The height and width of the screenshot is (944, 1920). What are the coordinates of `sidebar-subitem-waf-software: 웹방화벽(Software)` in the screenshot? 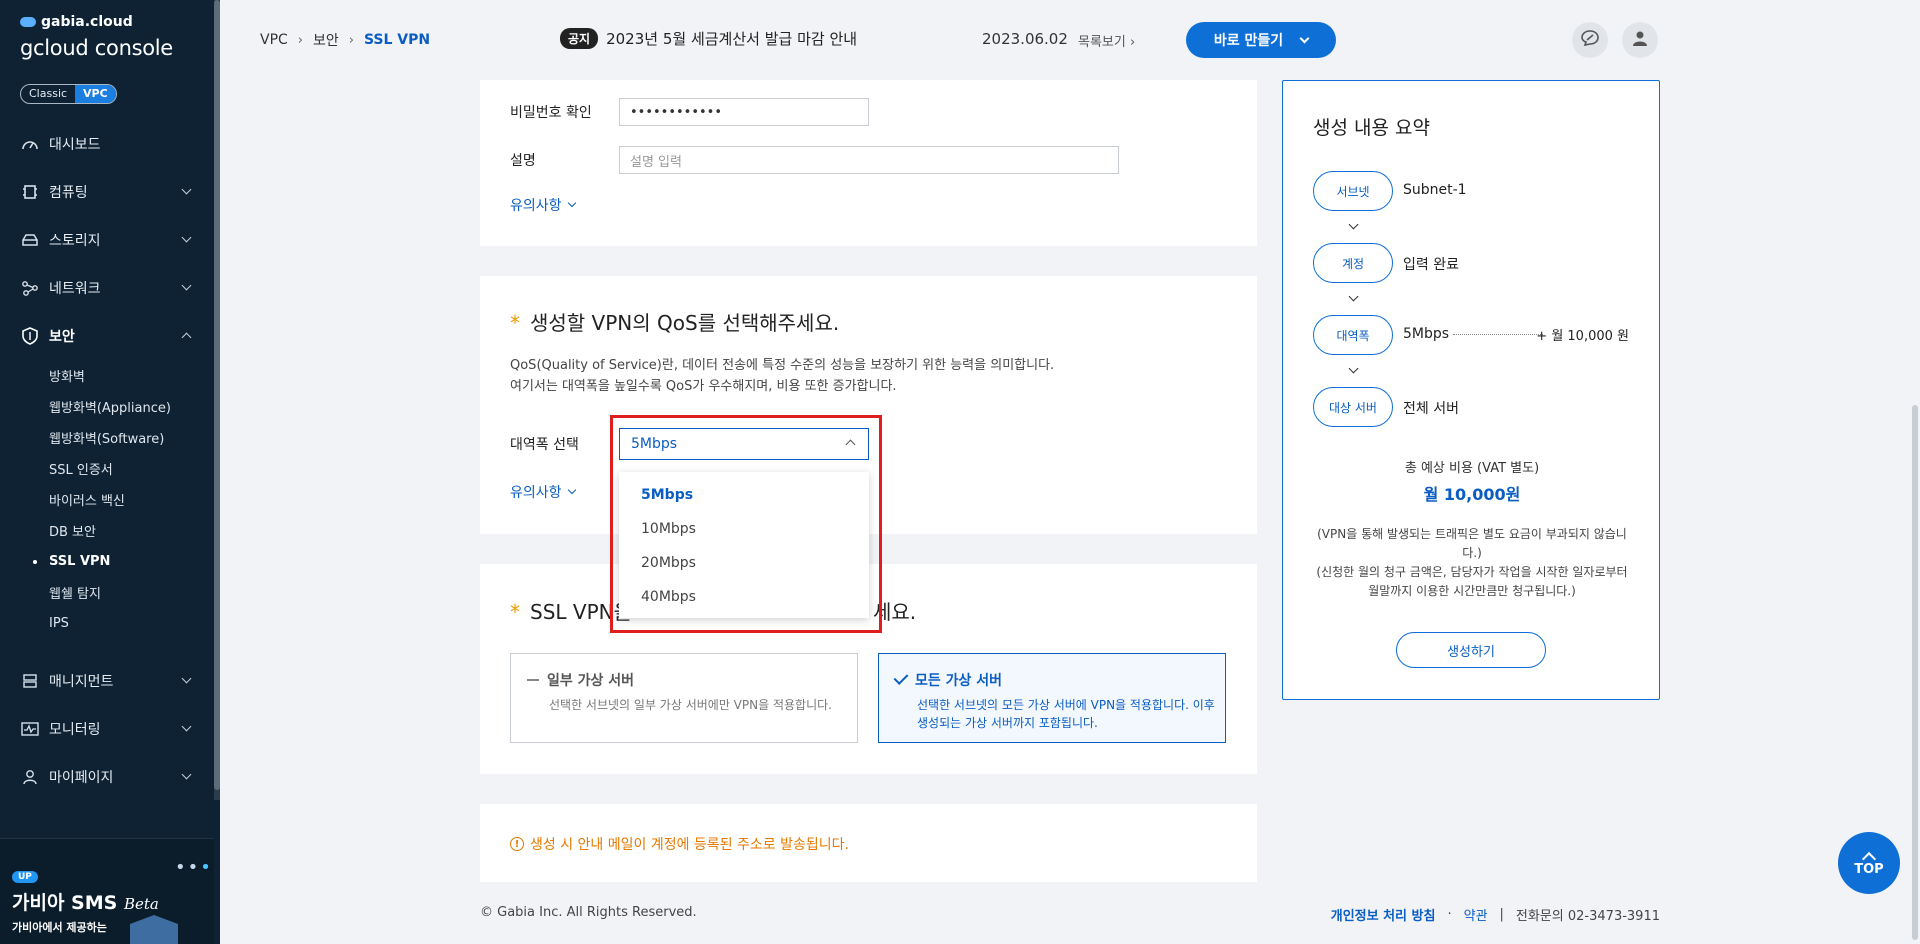 It's located at (131, 437).